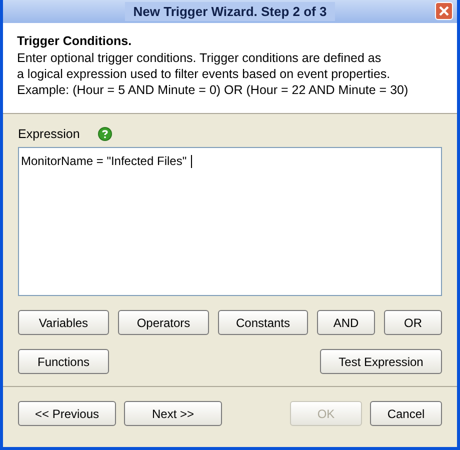 This screenshot has width=460, height=450. Describe the element at coordinates (204, 74) in the screenshot. I see `header-text: a logical expression used to filter events based on event properties.` at that location.